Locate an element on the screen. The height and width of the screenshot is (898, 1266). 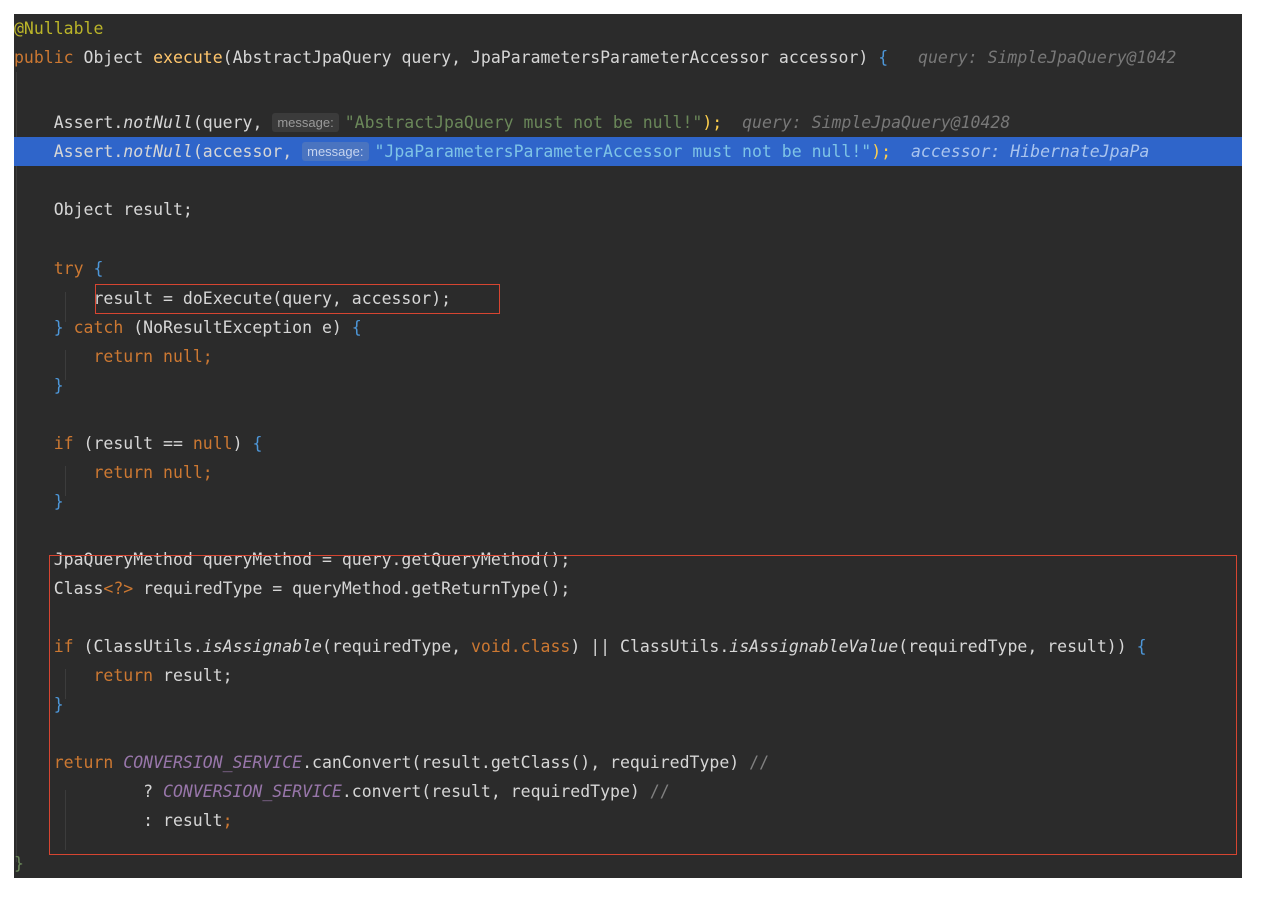
keyword-try: try is located at coordinates (68, 268).